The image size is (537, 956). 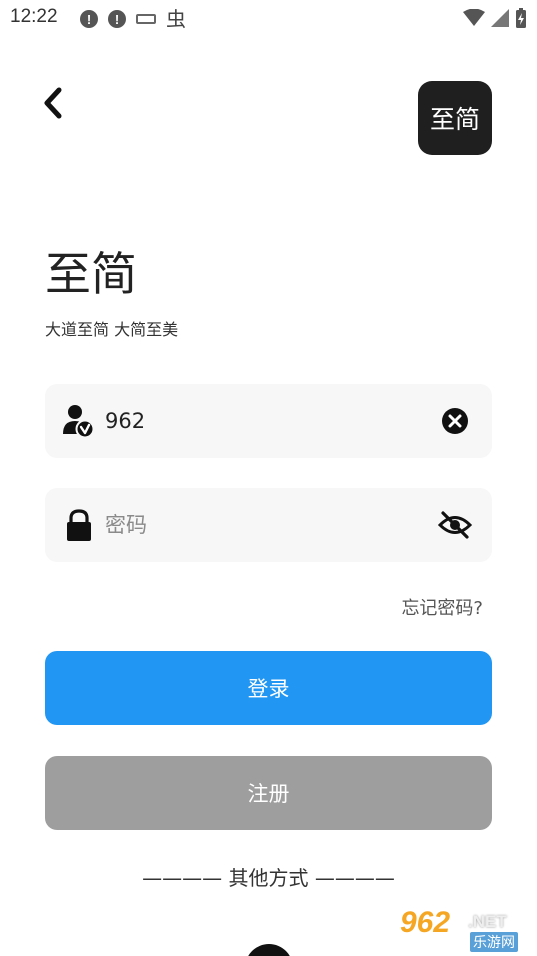 What do you see at coordinates (265, 421) in the screenshot?
I see `username-input` at bounding box center [265, 421].